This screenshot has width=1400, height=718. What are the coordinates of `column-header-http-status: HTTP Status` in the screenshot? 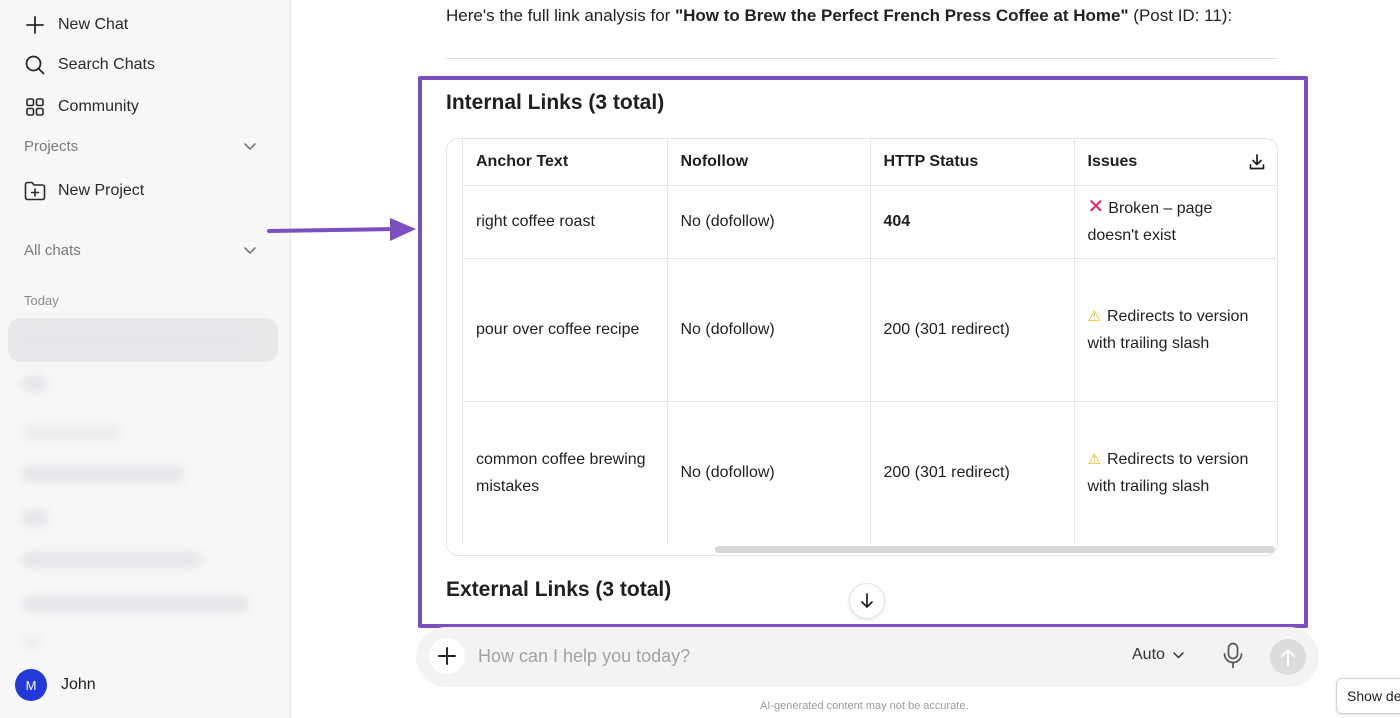 It's located at (972, 162).